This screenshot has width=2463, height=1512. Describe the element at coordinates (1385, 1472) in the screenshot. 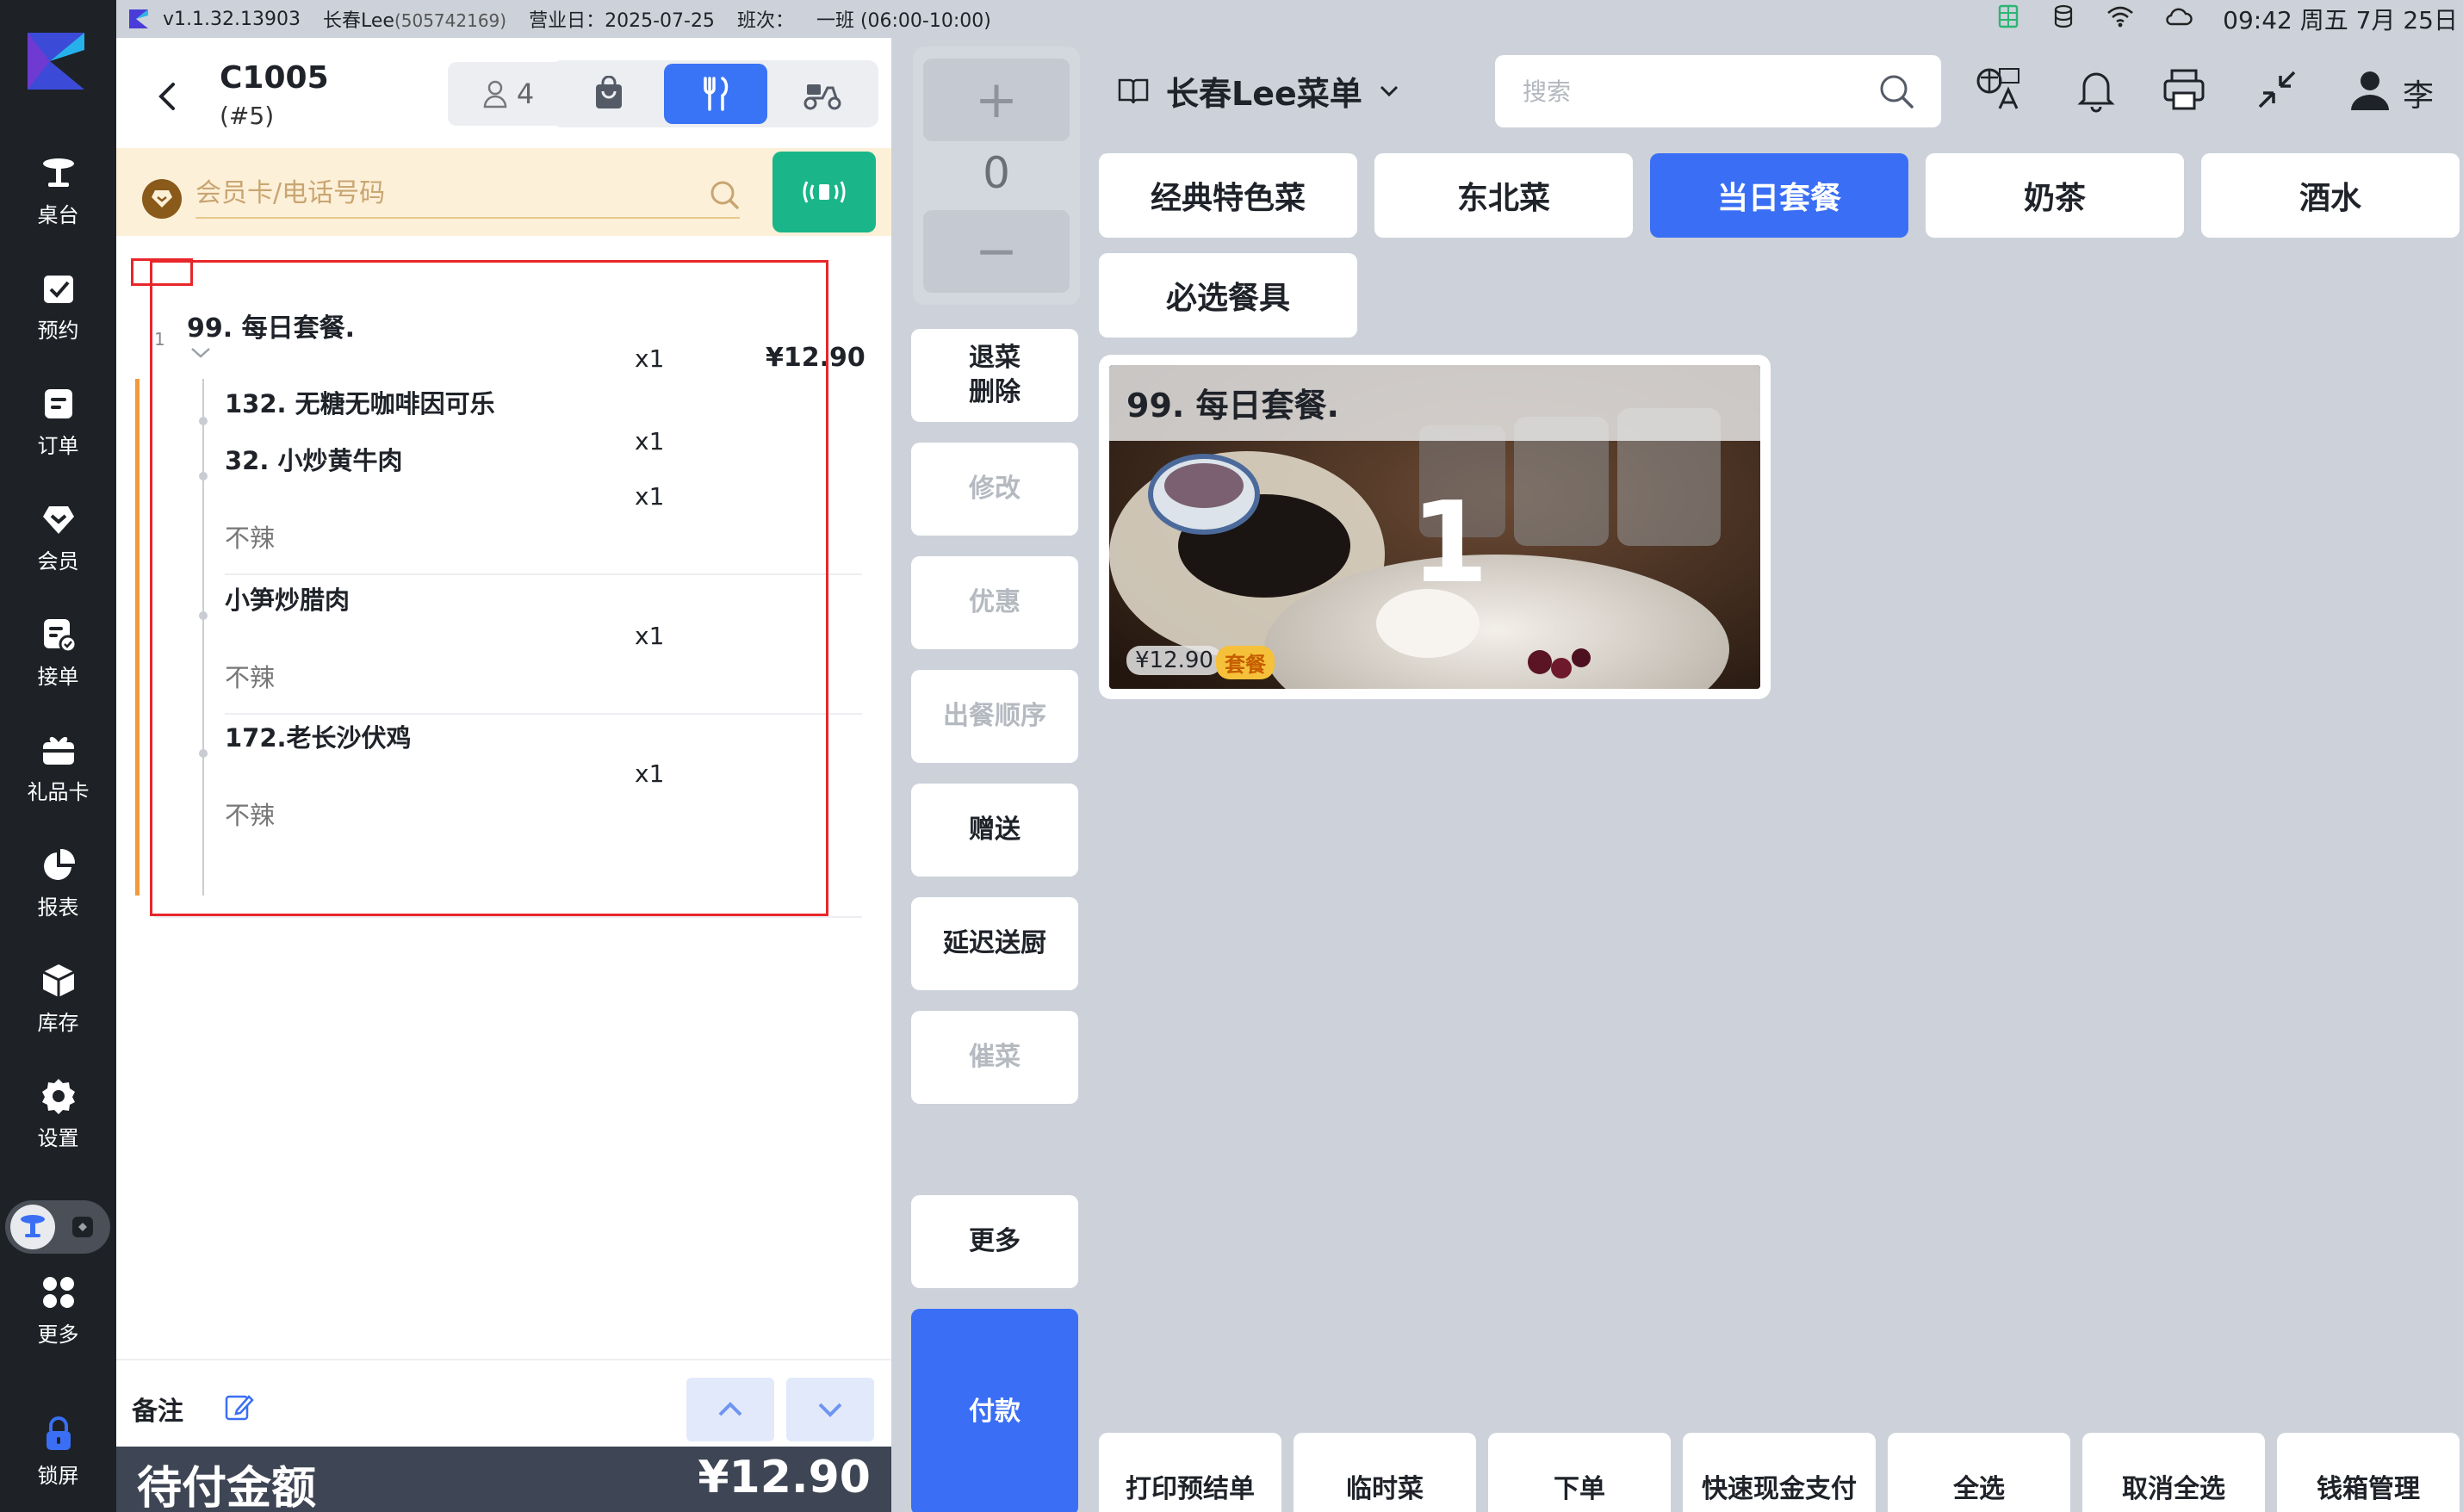

I see `temporary-dish-button: 临时菜` at that location.